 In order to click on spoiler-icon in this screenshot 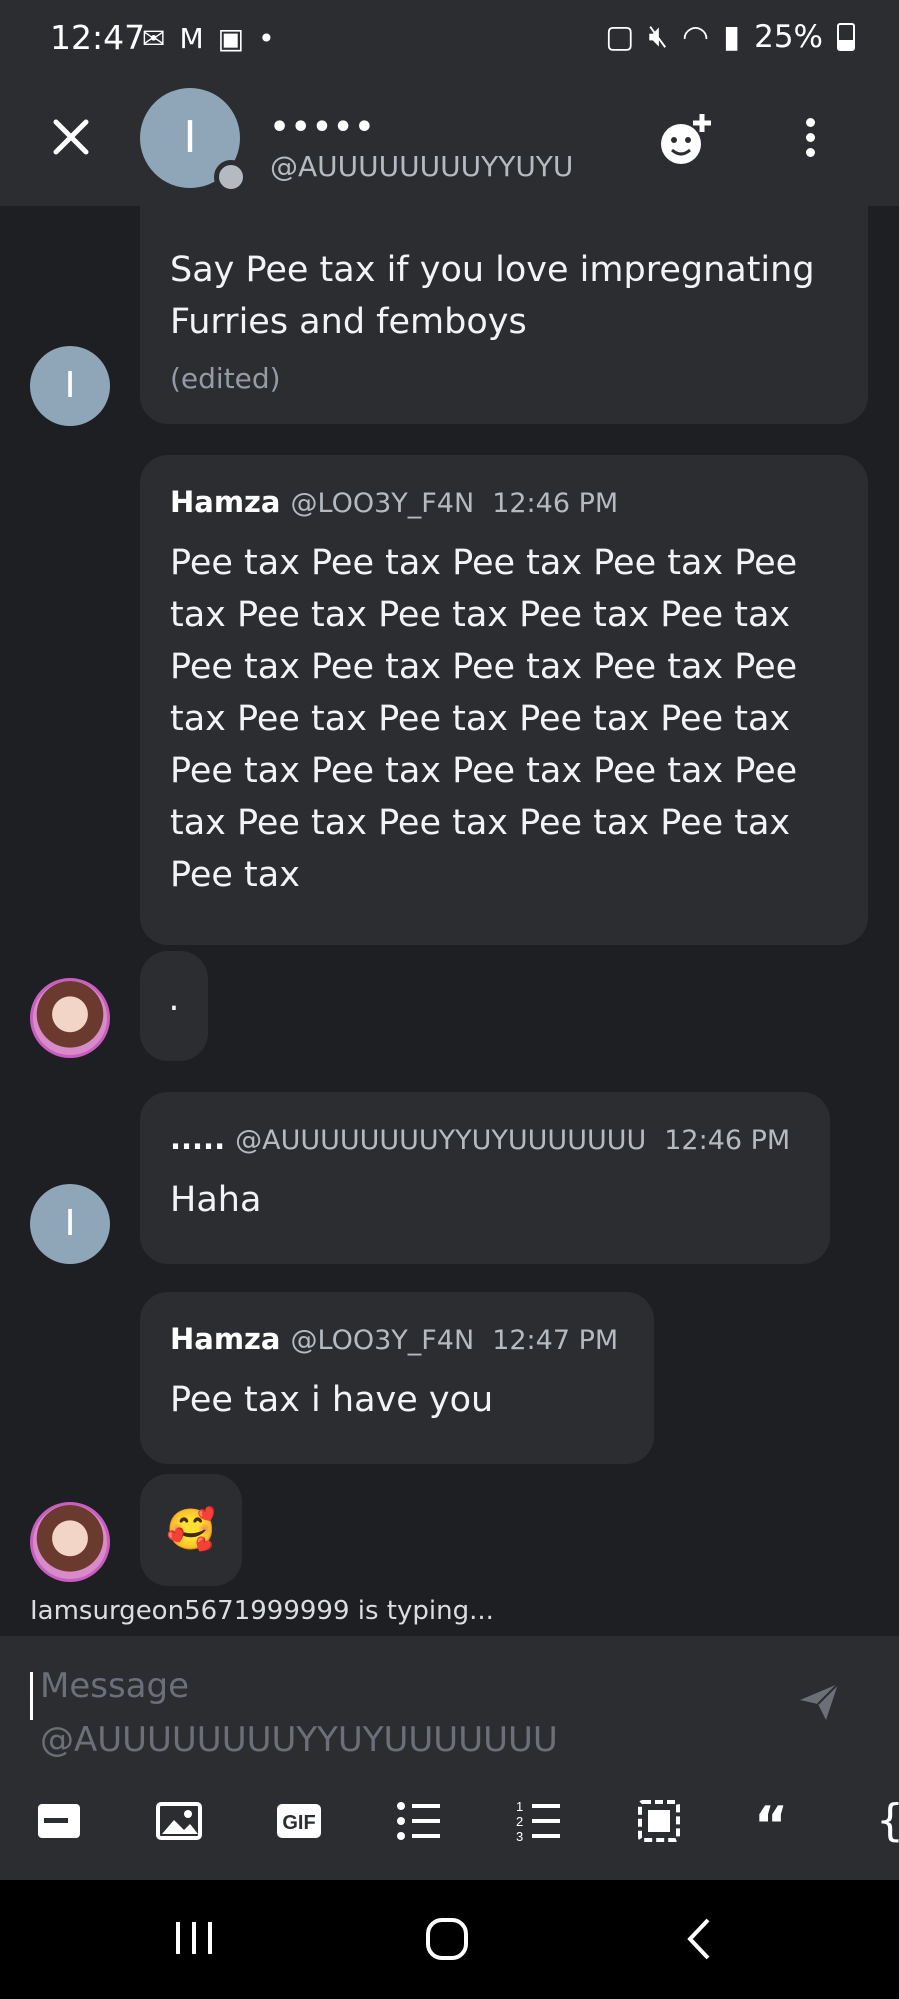, I will do `click(59, 1821)`.